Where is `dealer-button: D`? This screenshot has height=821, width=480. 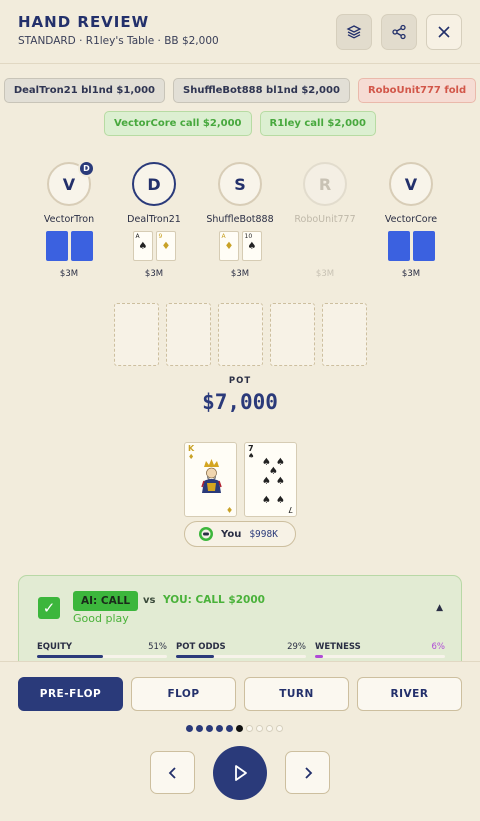
dealer-button: D is located at coordinates (86, 168).